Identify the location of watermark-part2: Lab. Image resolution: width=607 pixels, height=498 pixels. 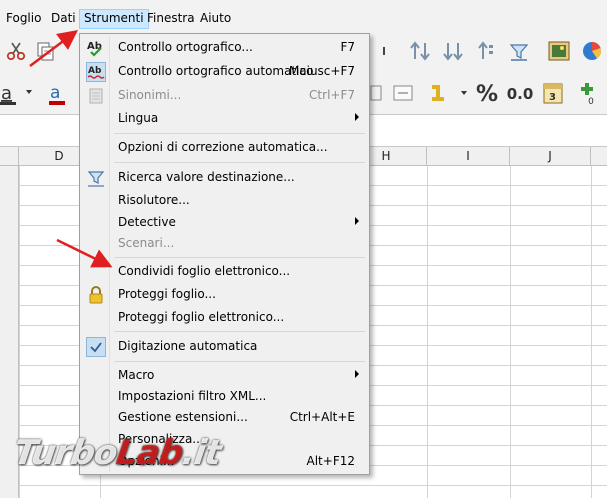
(149, 453).